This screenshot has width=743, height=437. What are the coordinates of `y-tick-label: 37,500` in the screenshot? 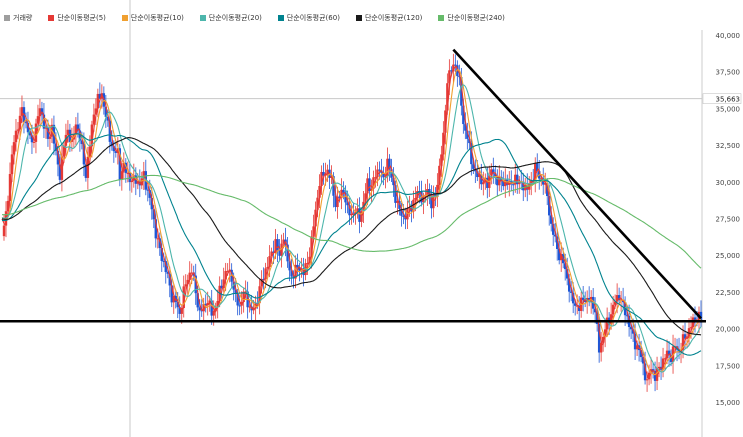 It's located at (728, 73).